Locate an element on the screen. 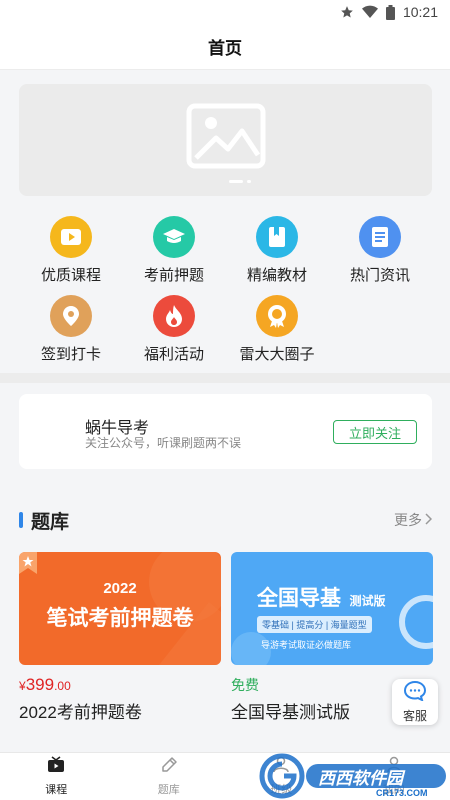 The height and width of the screenshot is (800, 450). flame-icon is located at coordinates (174, 316).